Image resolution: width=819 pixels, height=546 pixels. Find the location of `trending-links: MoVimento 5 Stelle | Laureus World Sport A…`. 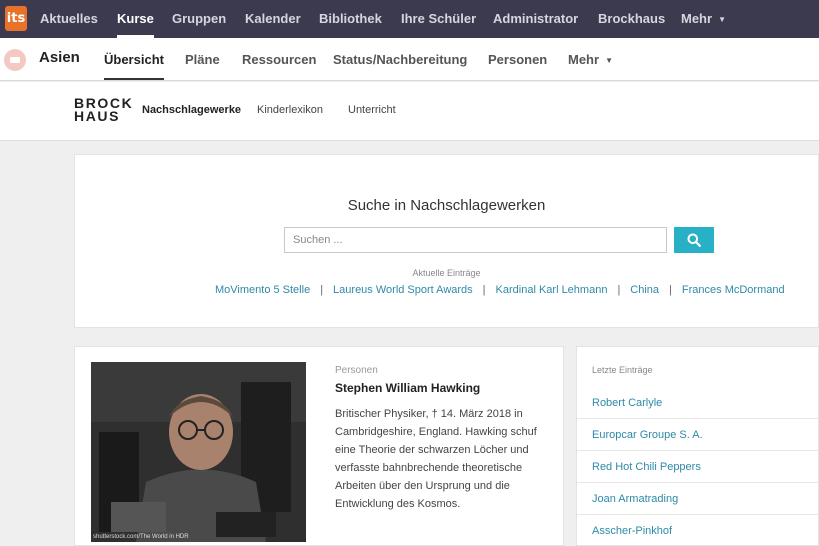

trending-links: MoVimento 5 Stelle | Laureus World Sport A… is located at coordinates (500, 290).